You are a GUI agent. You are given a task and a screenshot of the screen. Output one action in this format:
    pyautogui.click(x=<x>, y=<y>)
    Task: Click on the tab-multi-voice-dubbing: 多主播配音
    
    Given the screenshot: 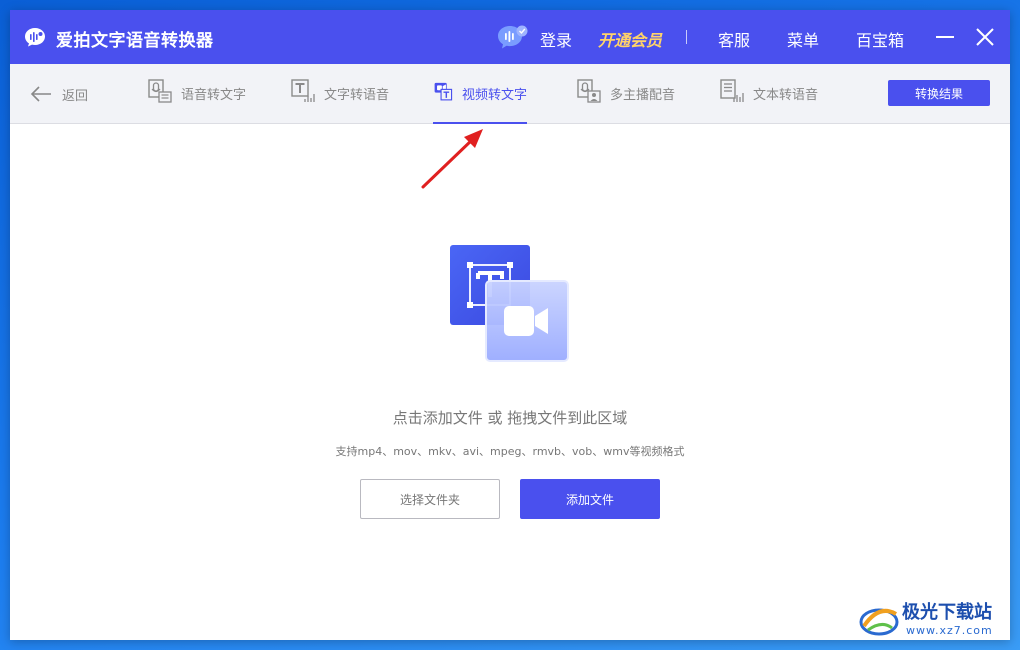 What is the action you would take?
    pyautogui.click(x=625, y=101)
    